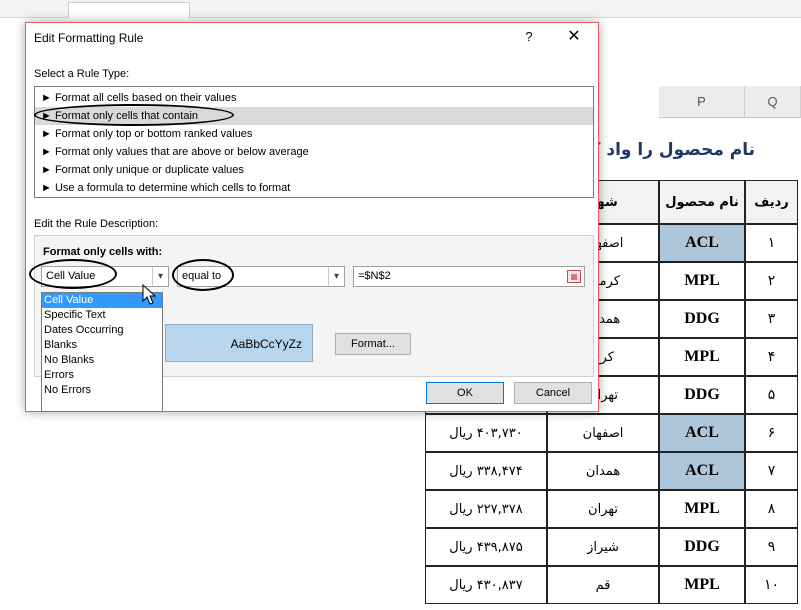 Image resolution: width=801 pixels, height=610 pixels. I want to click on cell-sales: ۴۳۹,۸۷۵ ریال, so click(486, 547).